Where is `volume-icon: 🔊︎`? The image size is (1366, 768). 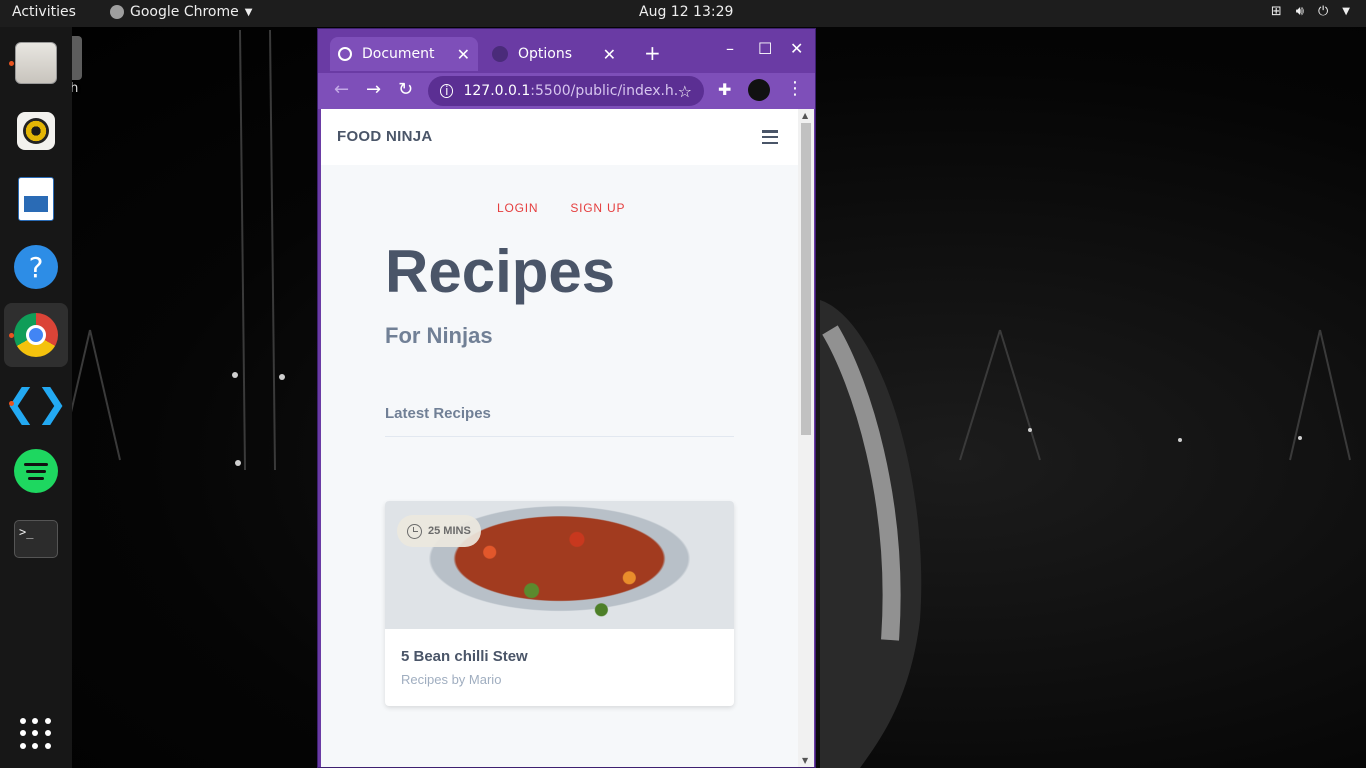 volume-icon: 🔊︎ is located at coordinates (1299, 11).